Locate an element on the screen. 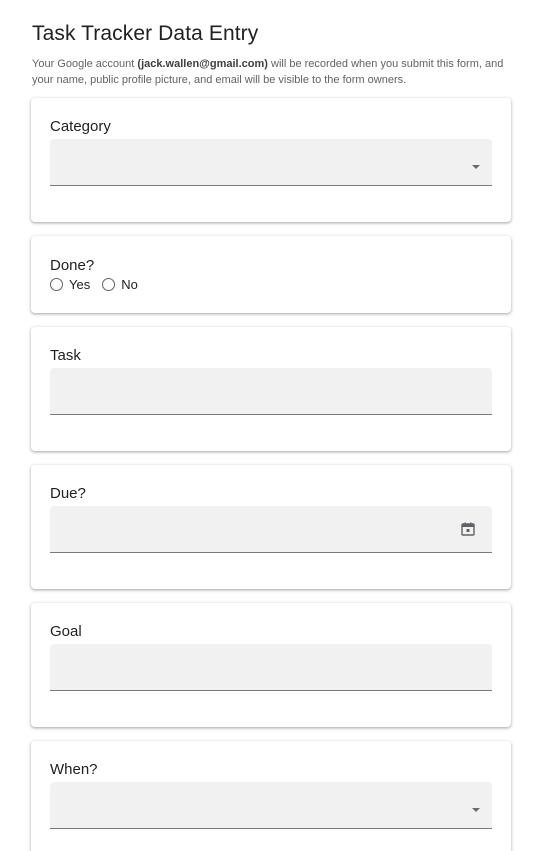  radio-option-yes: Yes is located at coordinates (70, 284).